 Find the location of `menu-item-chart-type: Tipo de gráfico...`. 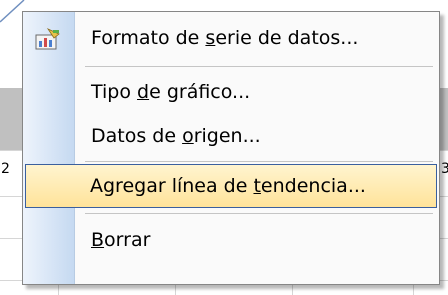

menu-item-chart-type: Tipo de gráfico... is located at coordinates (231, 92).